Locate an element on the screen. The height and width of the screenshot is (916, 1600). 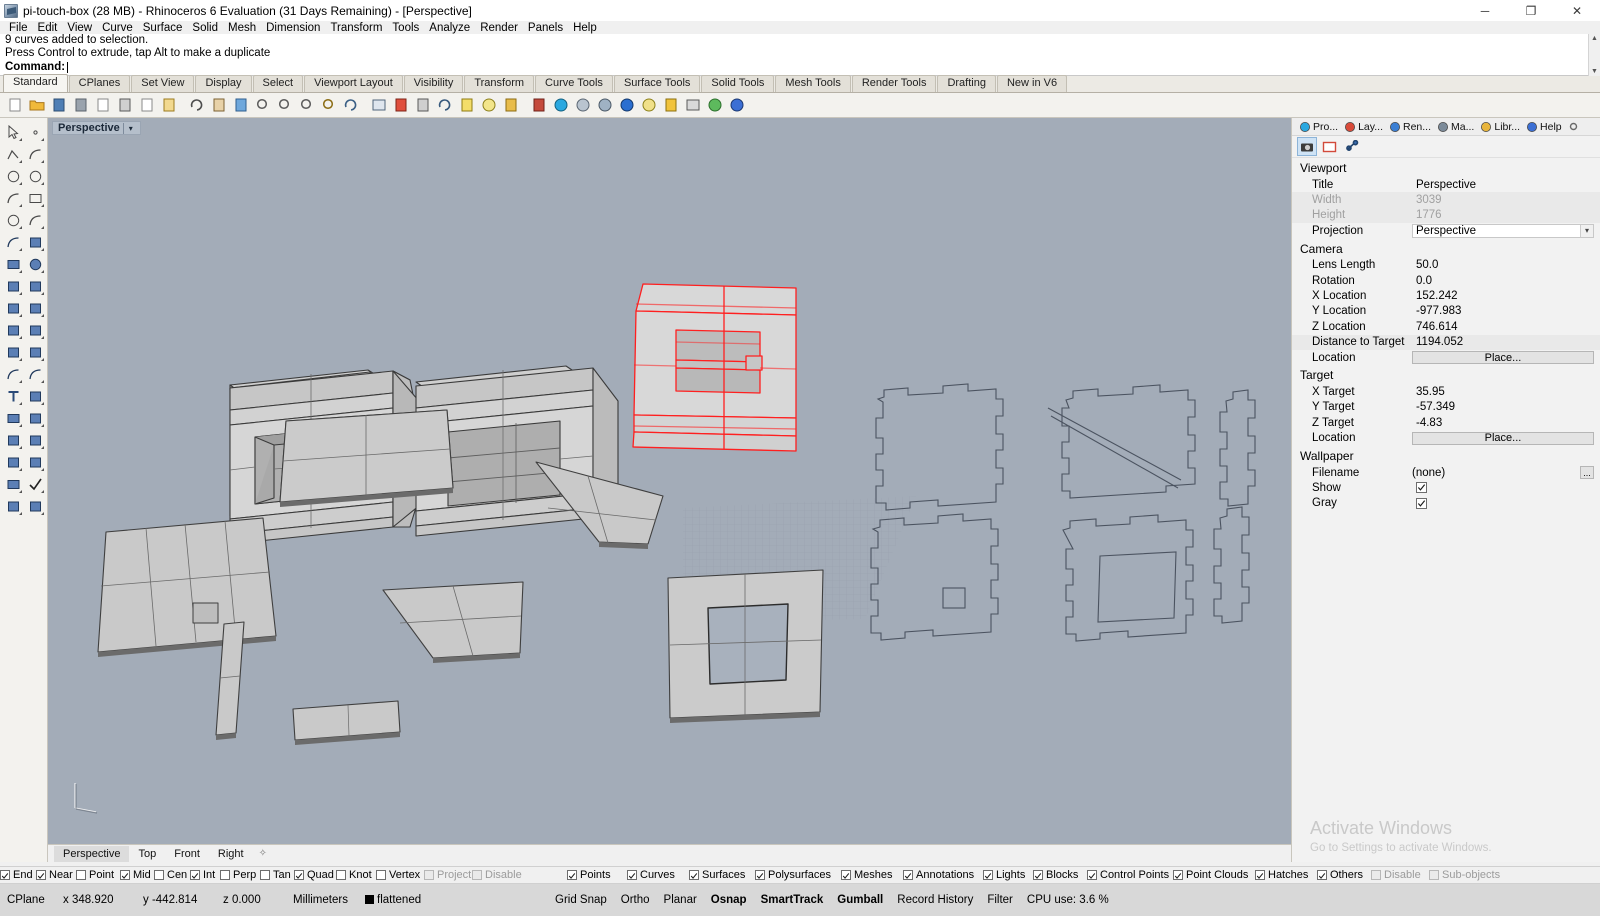
solid-tools-icon is located at coordinates (13, 440).